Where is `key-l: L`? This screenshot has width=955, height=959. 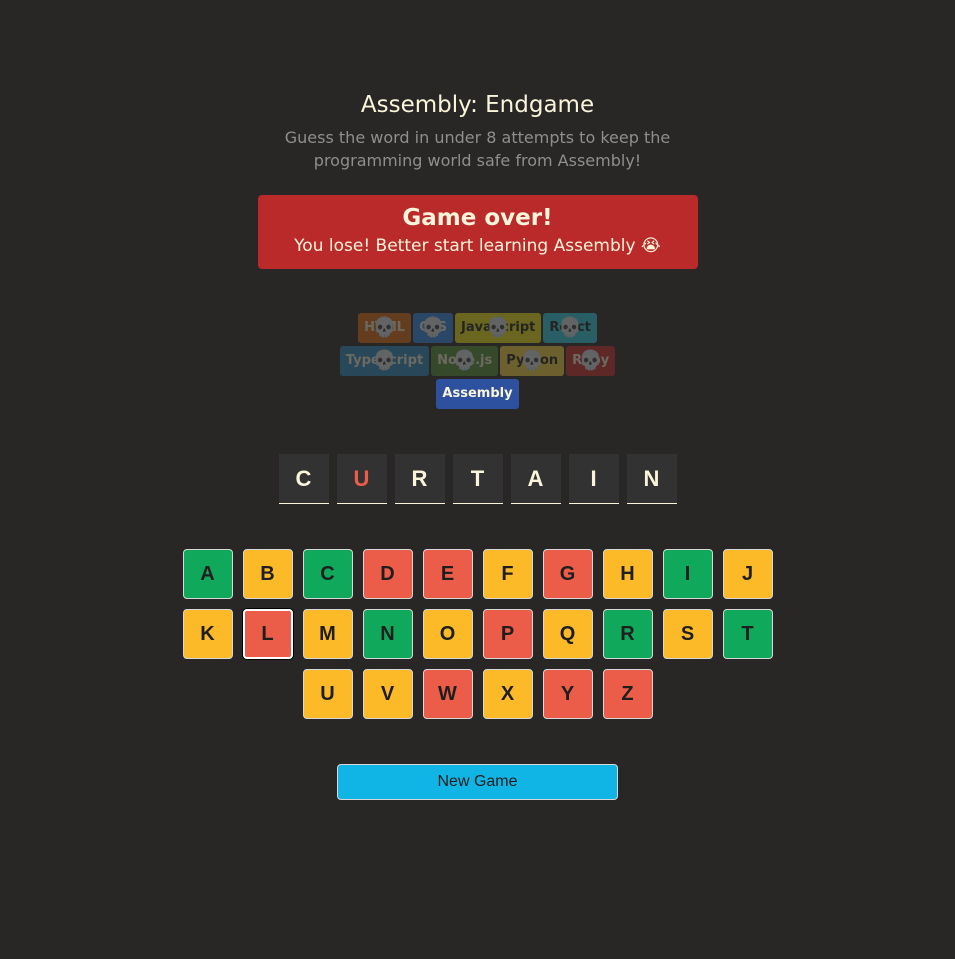 key-l: L is located at coordinates (267, 634).